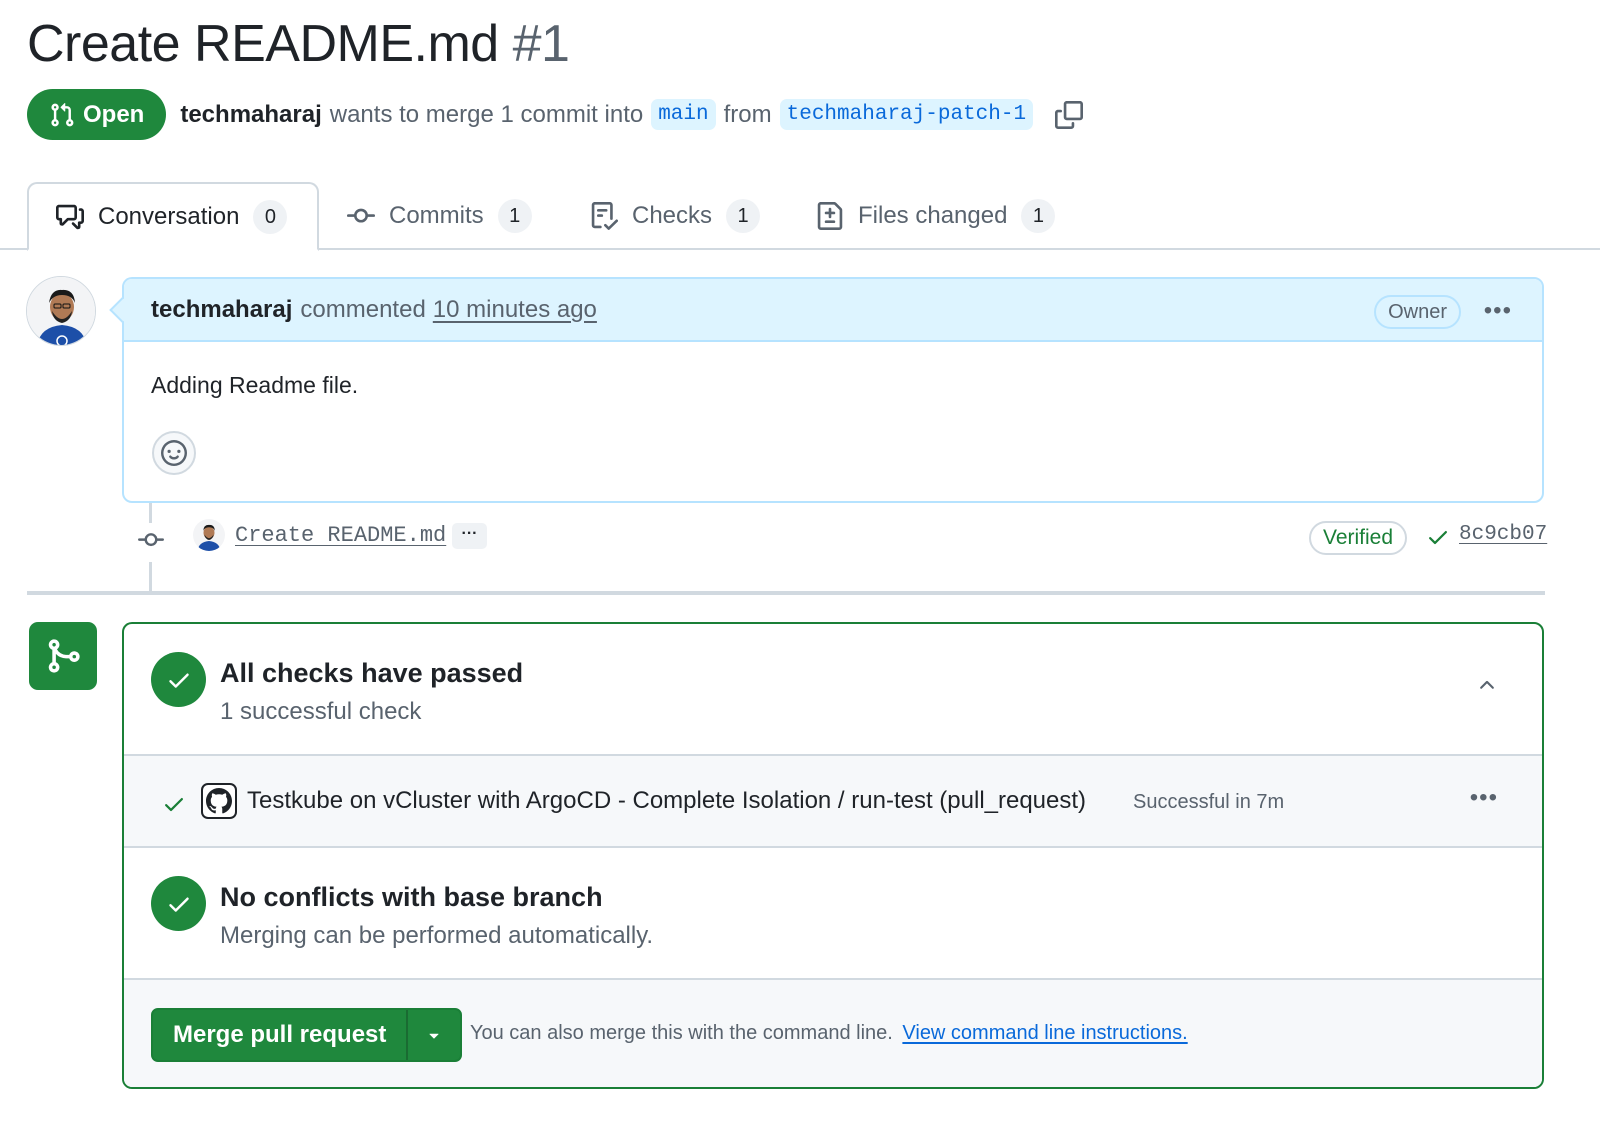 This screenshot has width=1600, height=1133. I want to click on checklist-icon, so click(604, 216).